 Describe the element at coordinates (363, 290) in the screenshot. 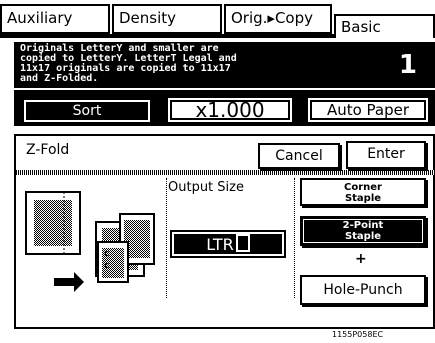

I see `hole-punch-button: Hole-Punch` at that location.